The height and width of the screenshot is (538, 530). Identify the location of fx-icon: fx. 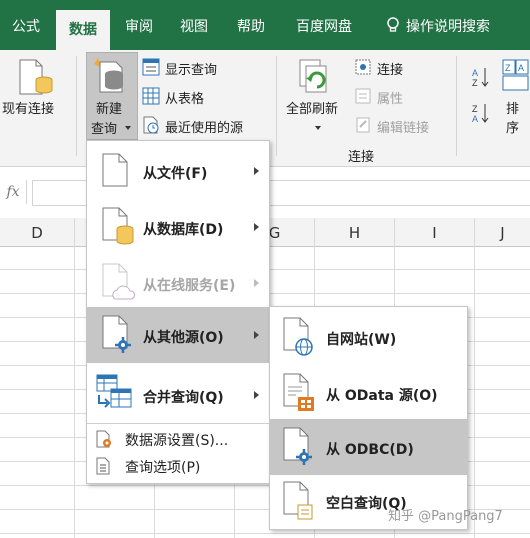
(13, 192).